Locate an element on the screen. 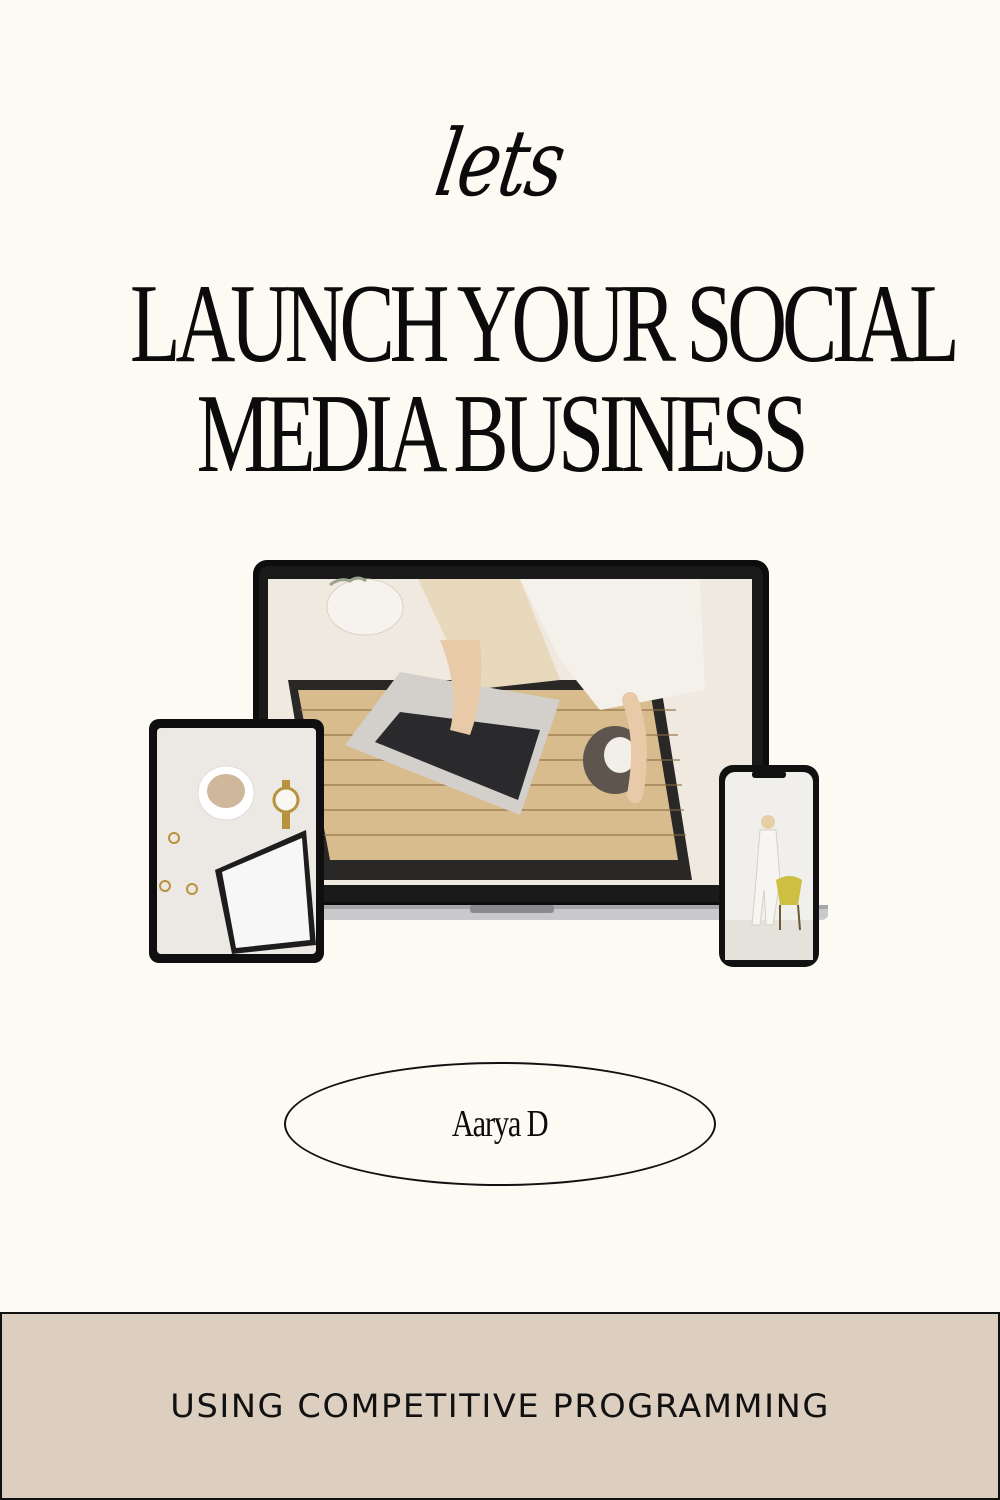 Image resolution: width=1000 pixels, height=1500 pixels. author-oval: Aarya D is located at coordinates (500, 1124).